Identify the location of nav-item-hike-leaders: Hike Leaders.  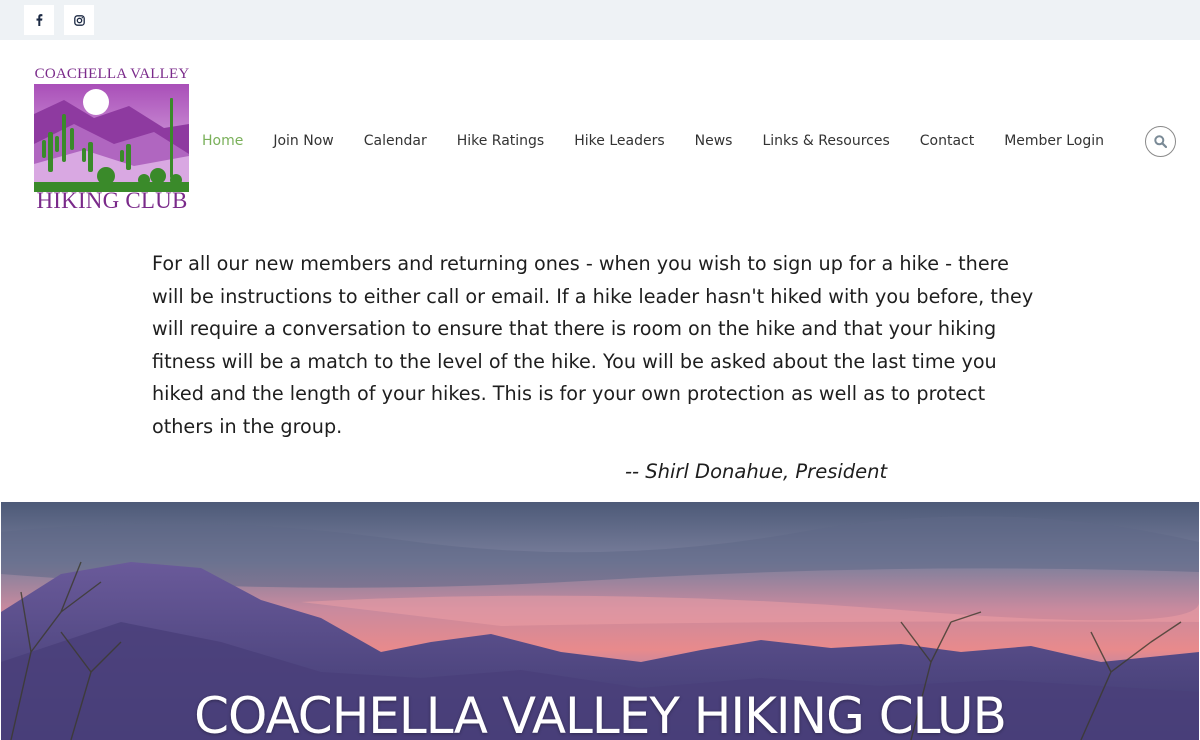
(619, 141).